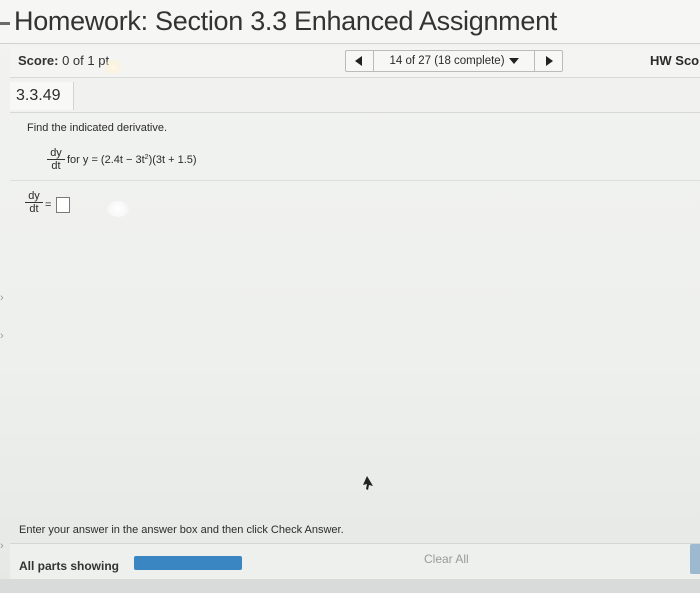 The image size is (700, 593). I want to click on parts-showing-label: All parts showing, so click(69, 566).